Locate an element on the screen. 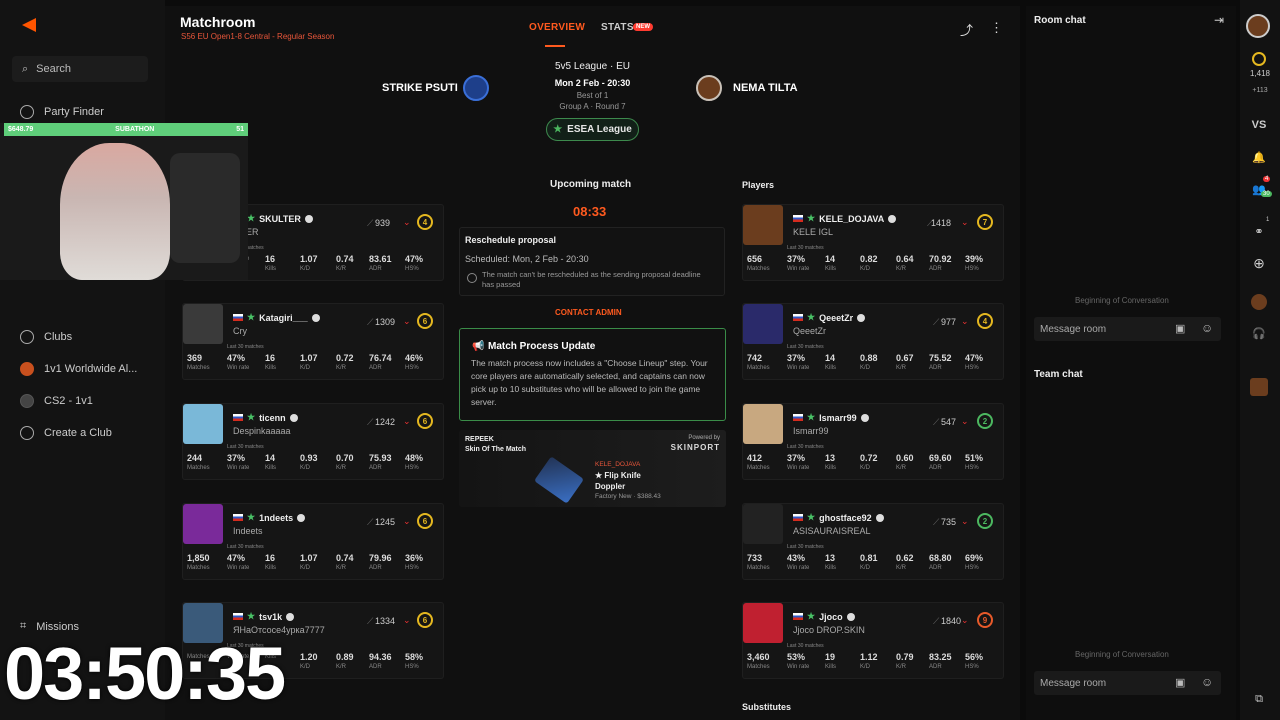  player-name-row: ★ Ismarr99 is located at coordinates (831, 417).